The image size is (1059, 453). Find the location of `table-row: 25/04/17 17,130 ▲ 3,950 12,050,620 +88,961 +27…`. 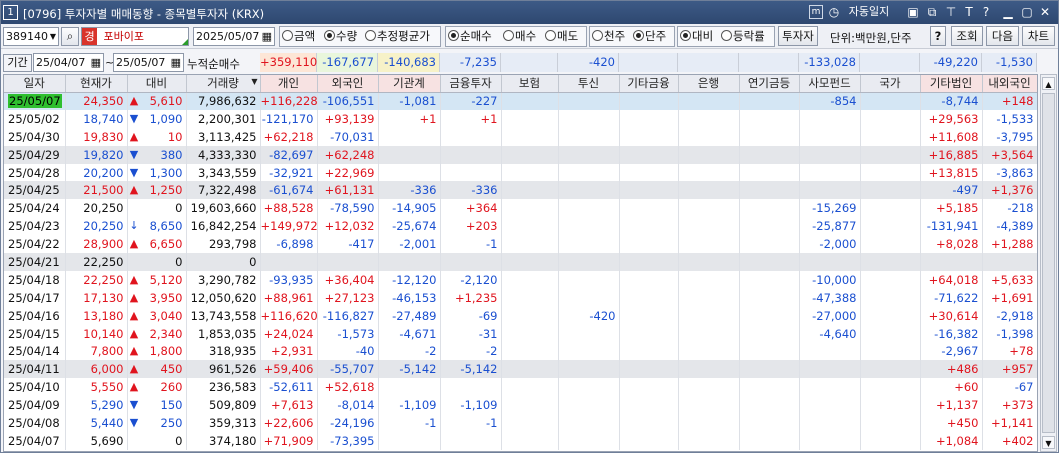

table-row: 25/04/17 17,130 ▲ 3,950 12,050,620 +88,961 +27… is located at coordinates (520, 297).